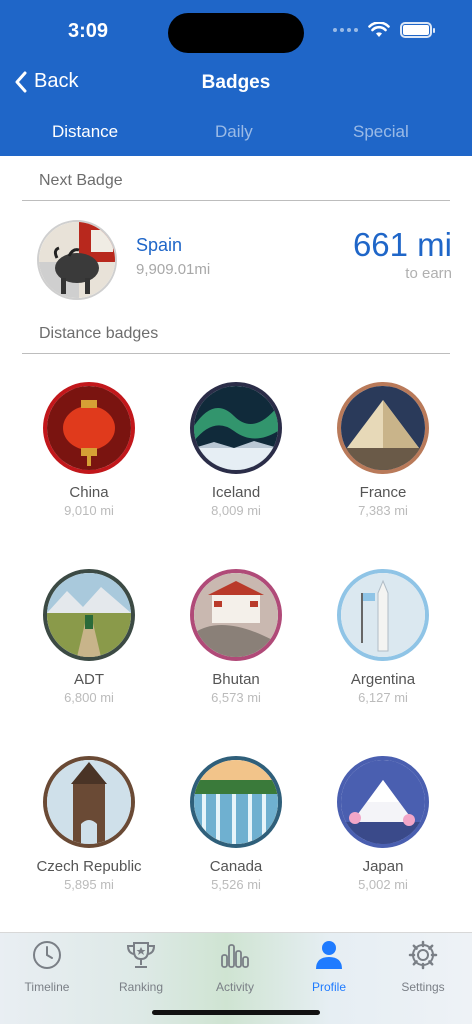  Describe the element at coordinates (89, 615) in the screenshot. I see `badge-adt-image` at that location.